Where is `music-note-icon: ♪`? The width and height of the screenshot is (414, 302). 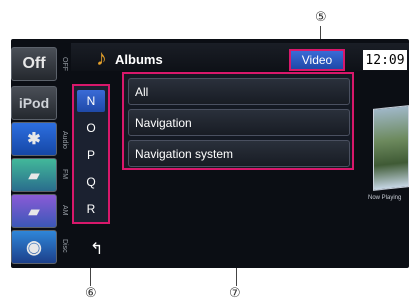 music-note-icon: ♪ is located at coordinates (101, 57).